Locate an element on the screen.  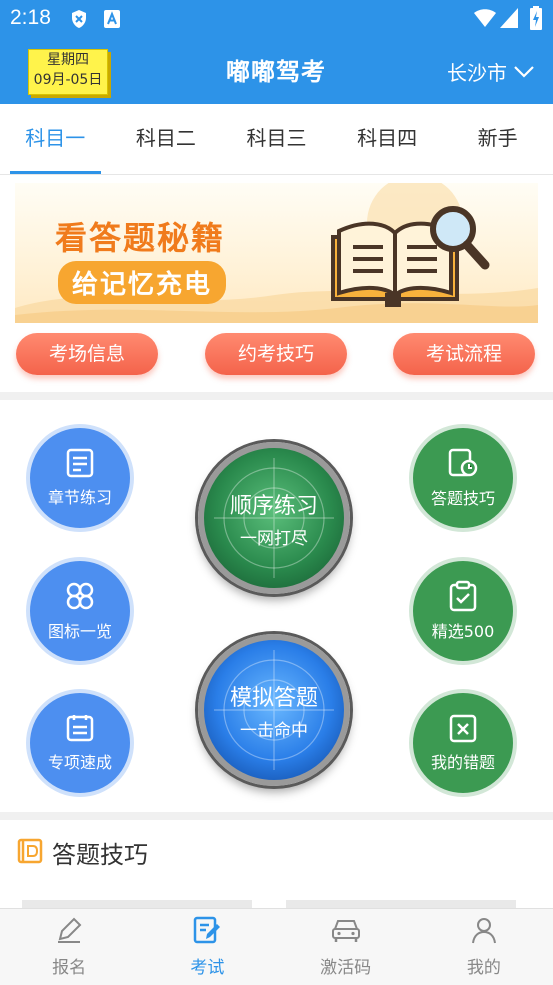
bottom-navigation: 报名 考试 激活码 我的 is located at coordinates (276, 946).